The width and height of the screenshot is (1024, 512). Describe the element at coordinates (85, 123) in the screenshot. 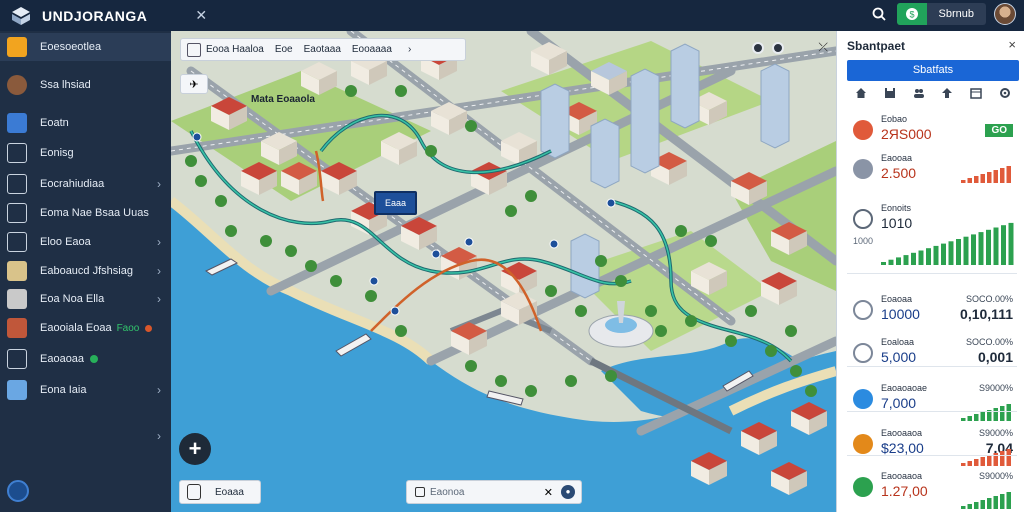

I see `sidebar-item-3: Eoatn` at that location.